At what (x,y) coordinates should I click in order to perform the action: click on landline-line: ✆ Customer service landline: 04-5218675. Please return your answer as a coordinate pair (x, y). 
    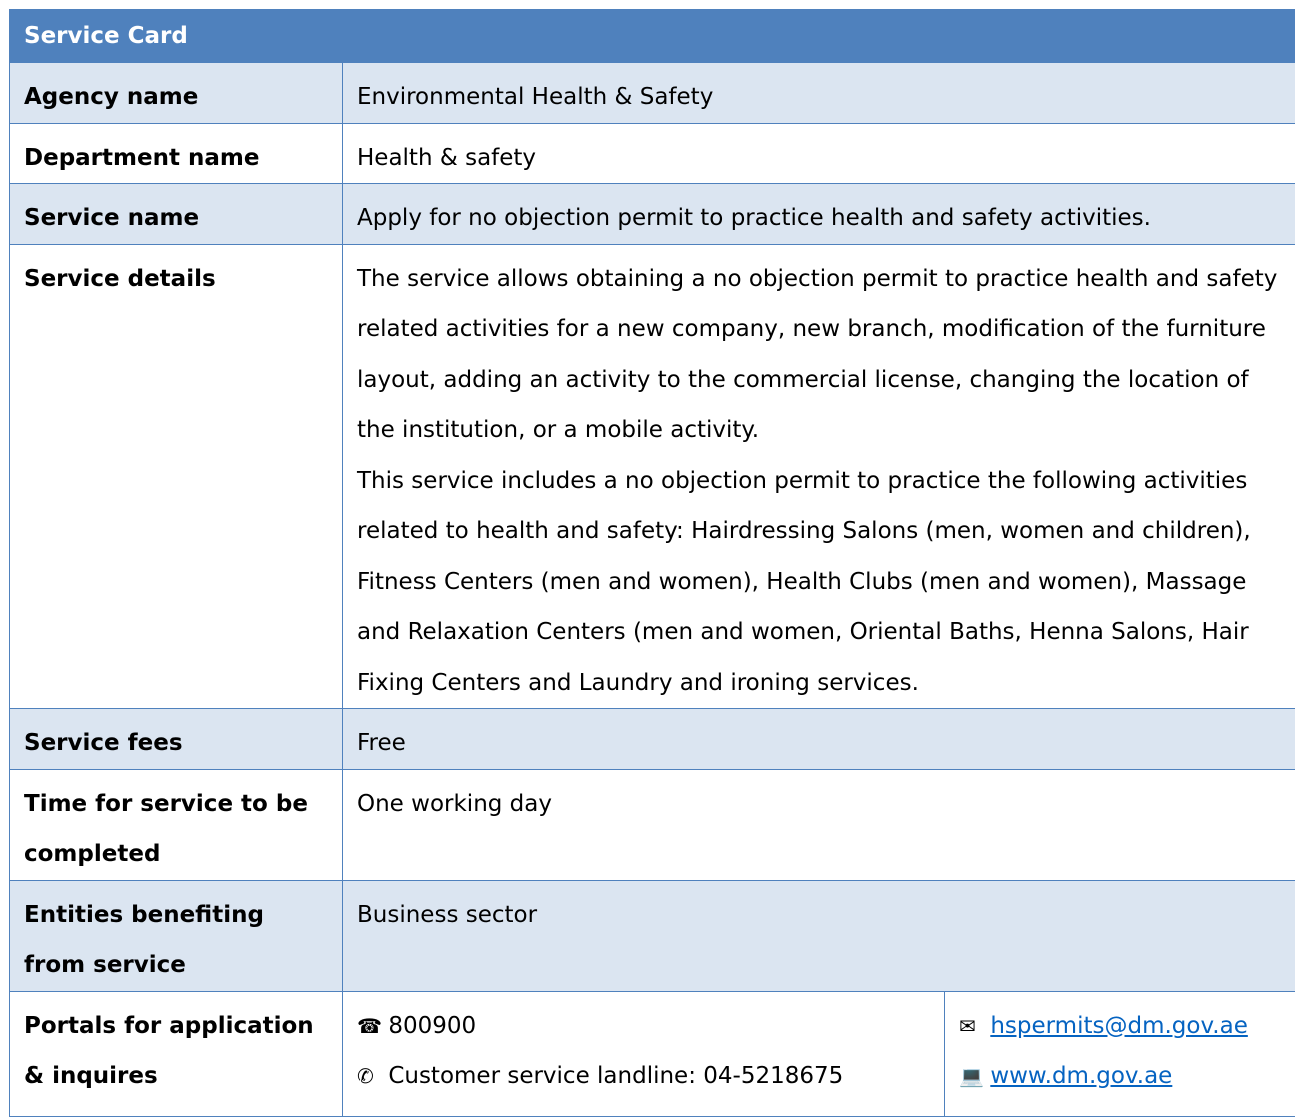
    Looking at the image, I should click on (643, 1076).